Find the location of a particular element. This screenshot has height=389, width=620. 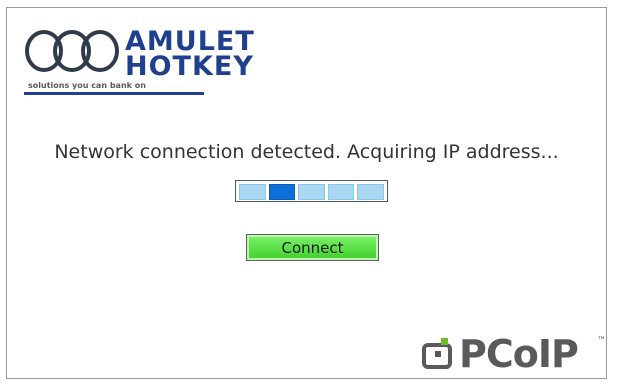

trademark-symbol: ™ is located at coordinates (601, 341).